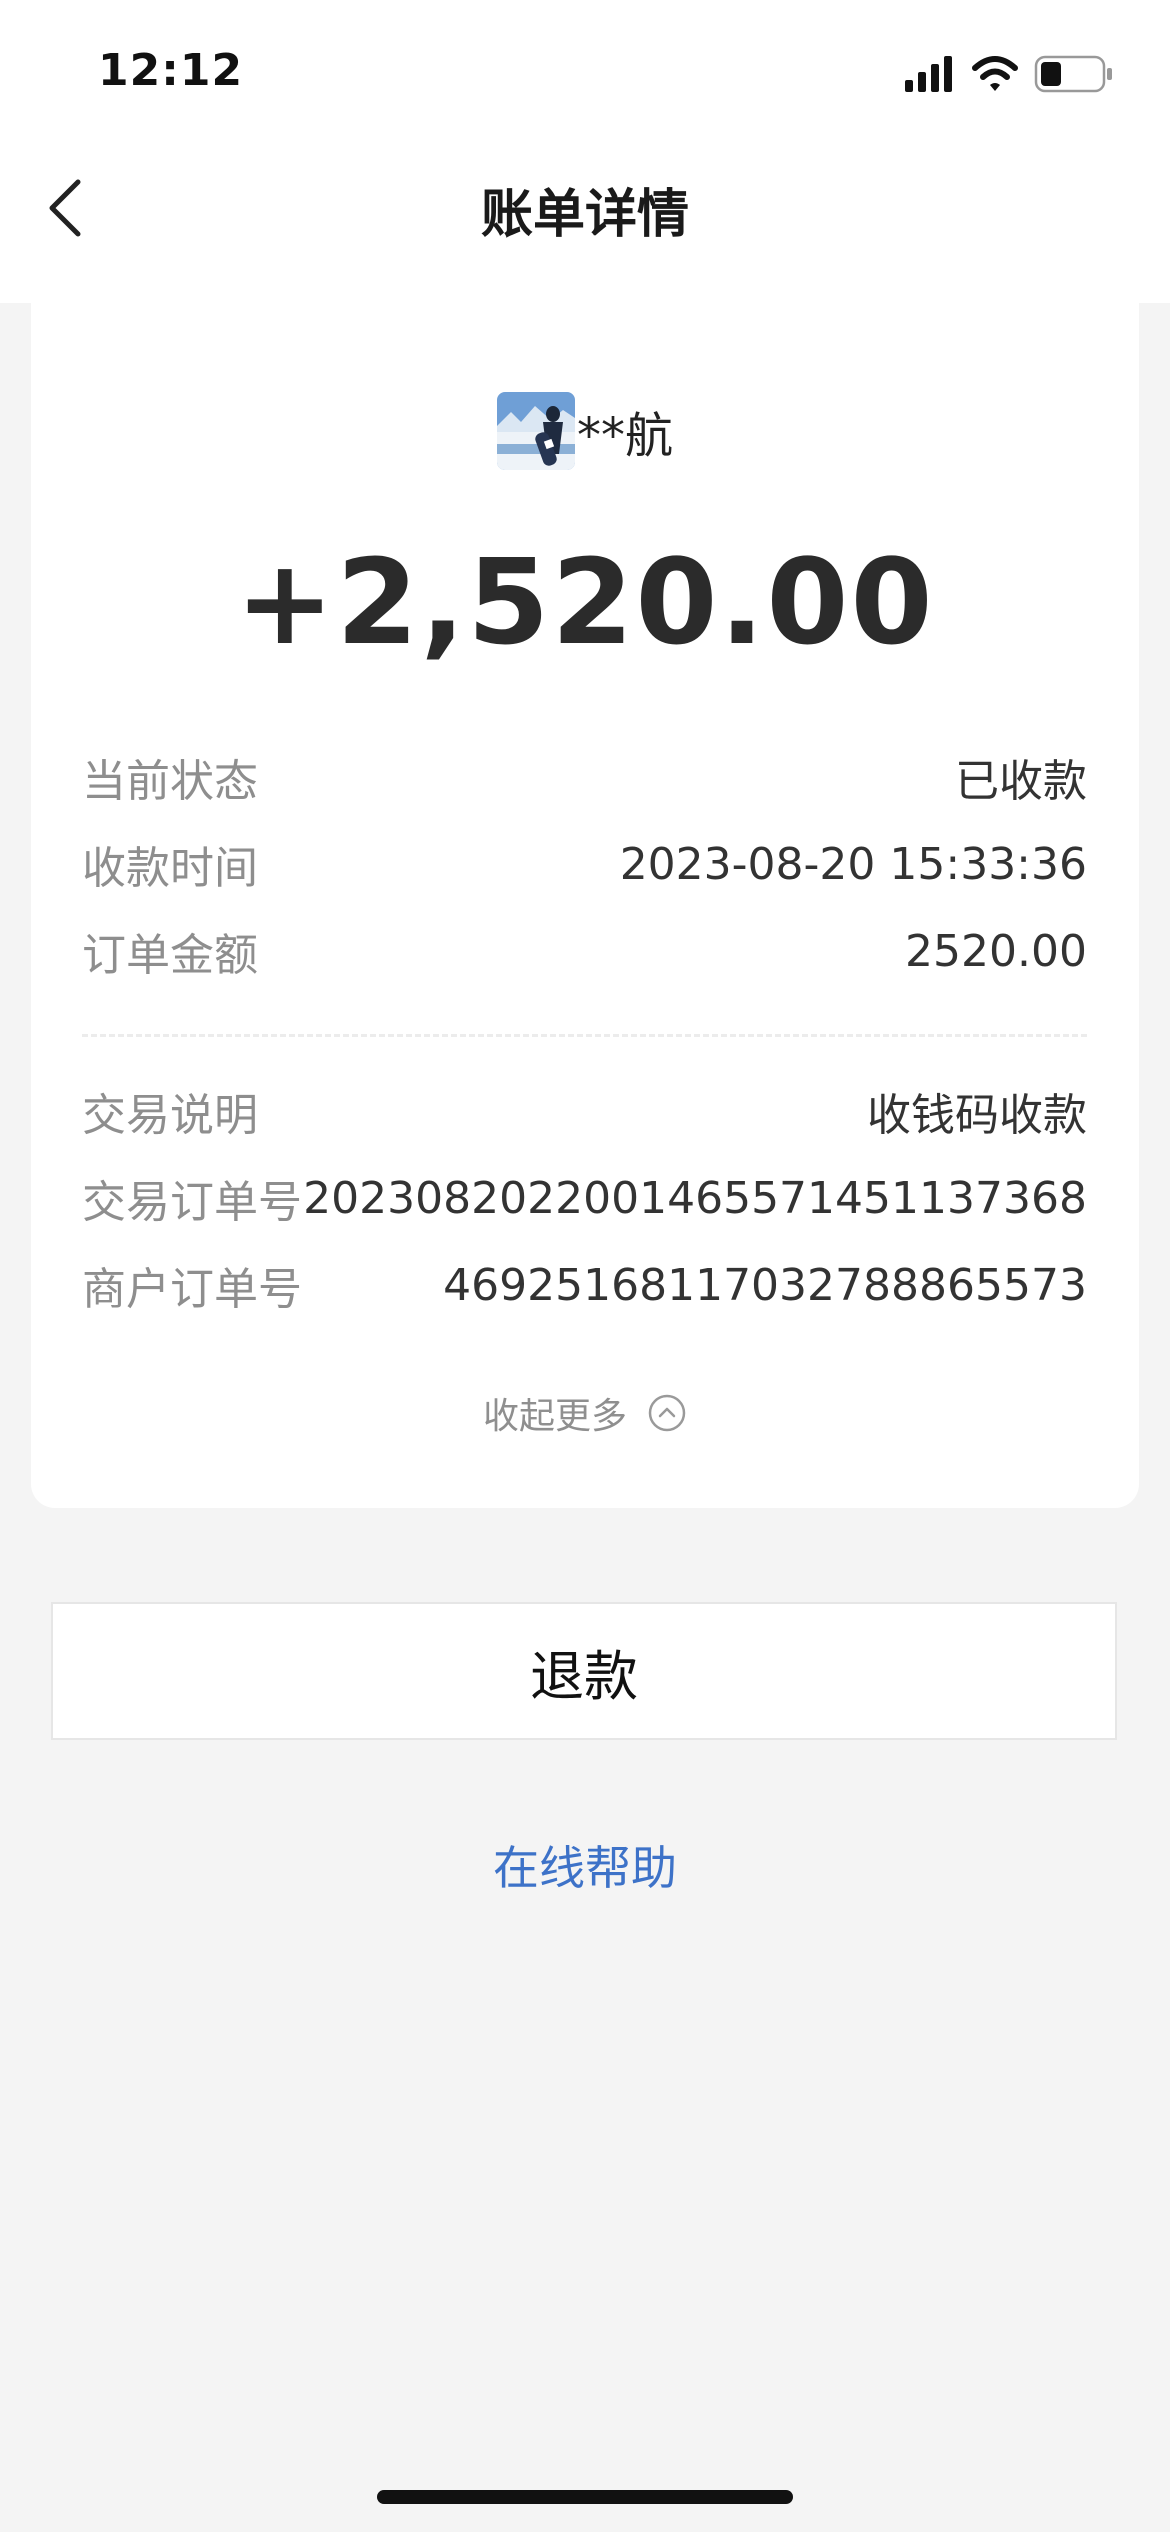 Image resolution: width=1170 pixels, height=2532 pixels. Describe the element at coordinates (1073, 74) in the screenshot. I see `battery-icon` at that location.